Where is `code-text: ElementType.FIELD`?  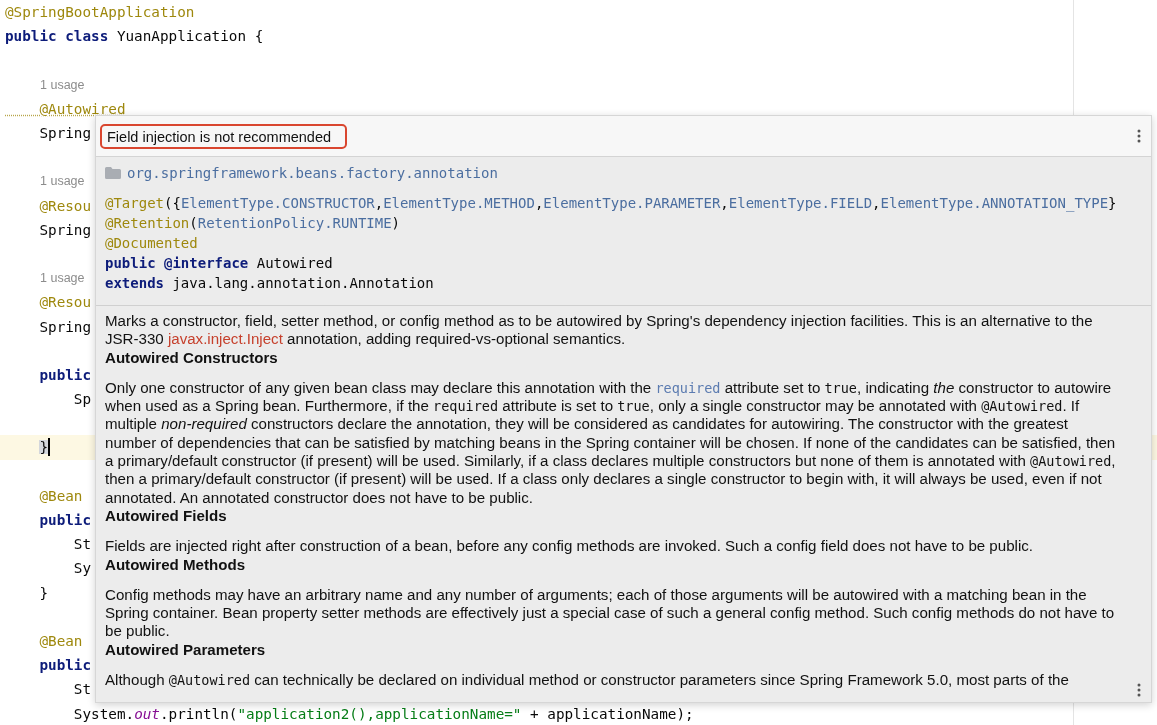
code-text: ElementType.FIELD is located at coordinates (800, 203).